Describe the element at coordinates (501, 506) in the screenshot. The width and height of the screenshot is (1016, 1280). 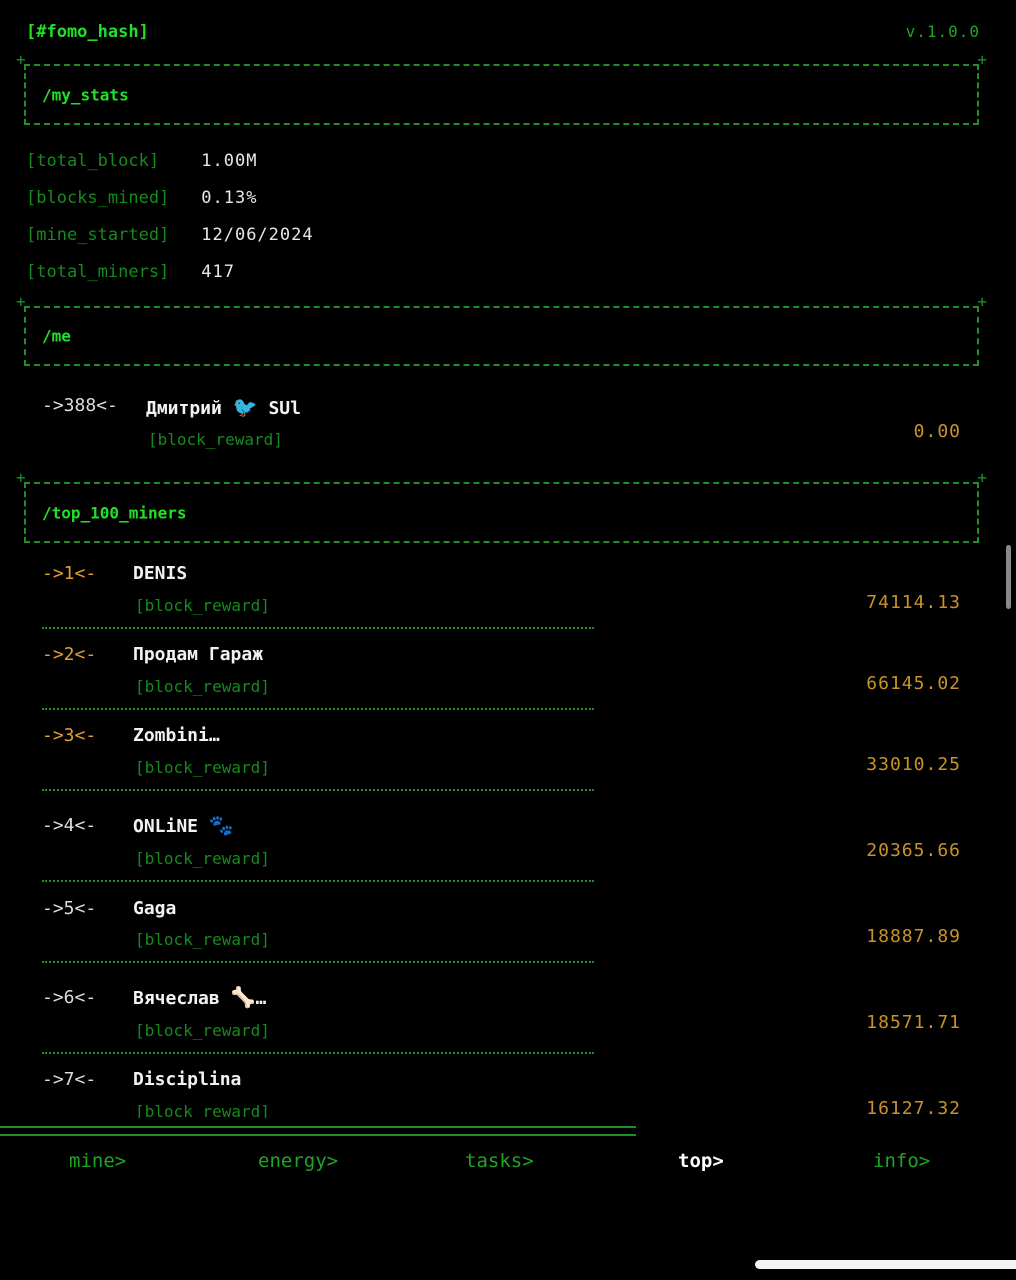
I see `top-miners-section-header: /top_100_miners` at that location.